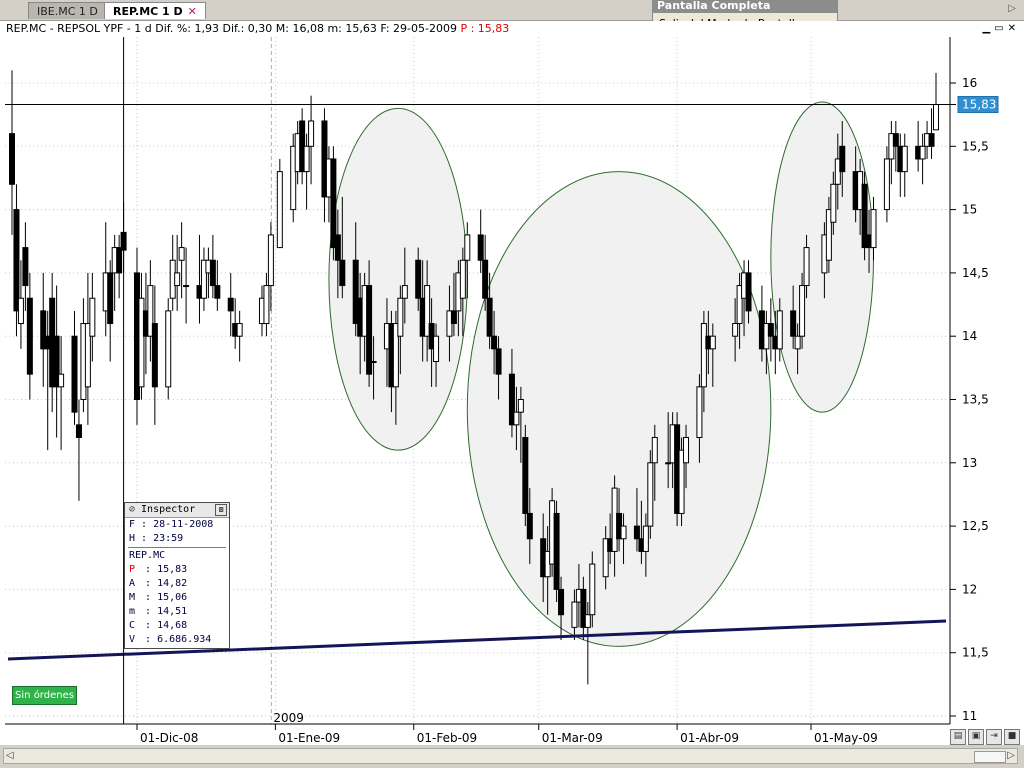 The width and height of the screenshot is (1024, 768). I want to click on y-tick-label: 15,5, so click(975, 146).